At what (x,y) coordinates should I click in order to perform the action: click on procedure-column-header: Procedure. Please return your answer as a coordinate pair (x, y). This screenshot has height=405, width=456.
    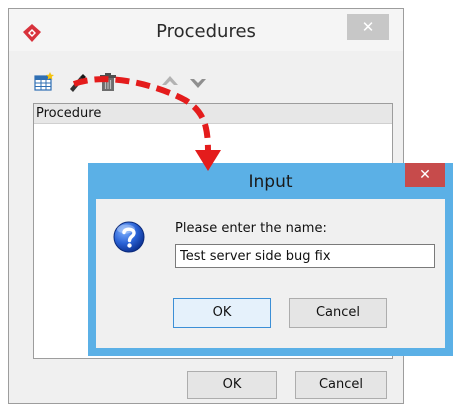
    Looking at the image, I should click on (213, 114).